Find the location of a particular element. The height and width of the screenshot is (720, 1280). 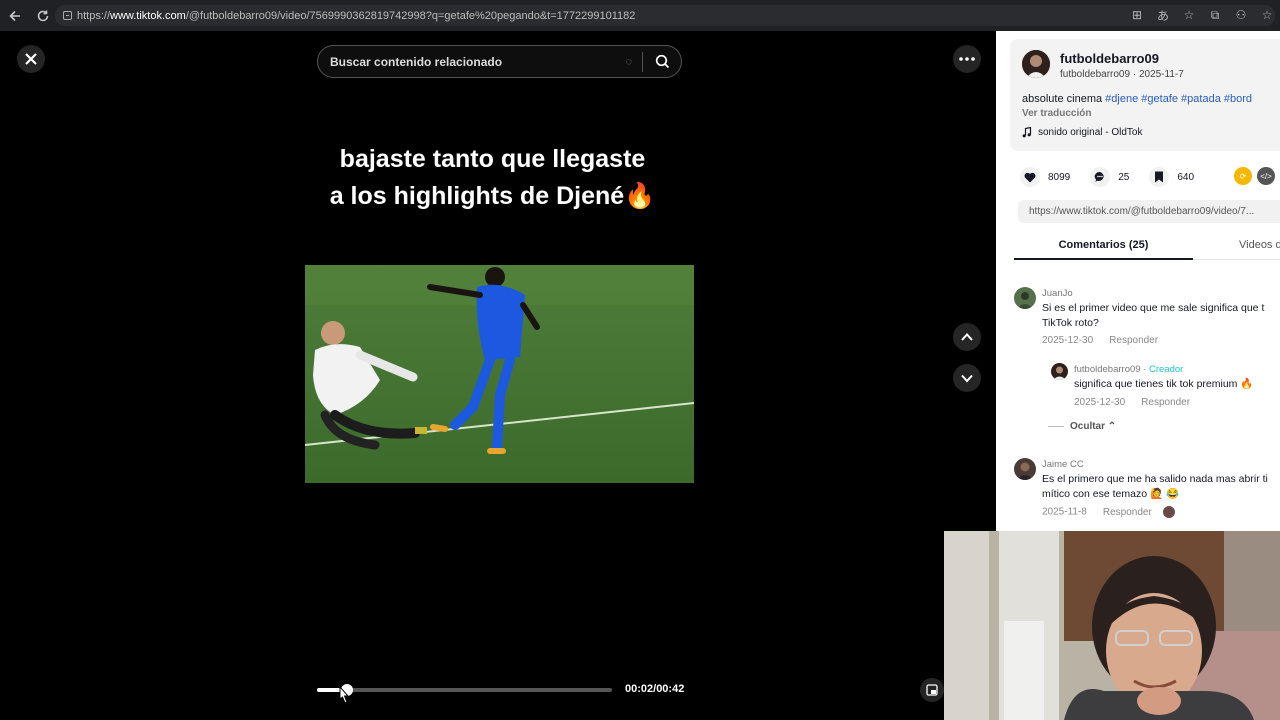

reply-username: futboldebarro09 · Creador is located at coordinates (1129, 369).